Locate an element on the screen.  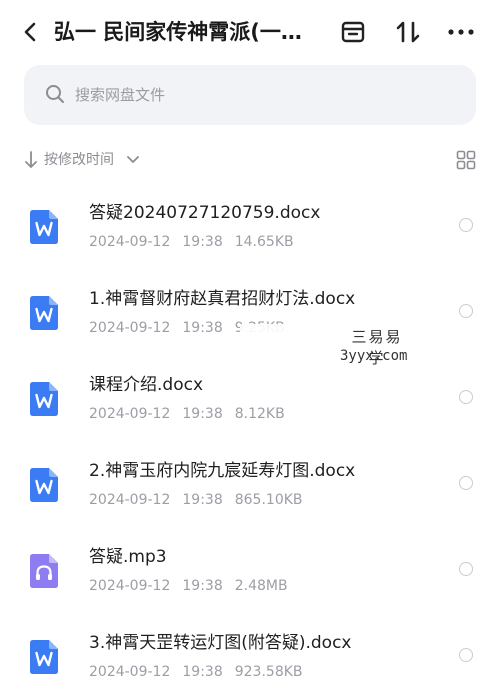
chevron-down-icon is located at coordinates (133, 160).